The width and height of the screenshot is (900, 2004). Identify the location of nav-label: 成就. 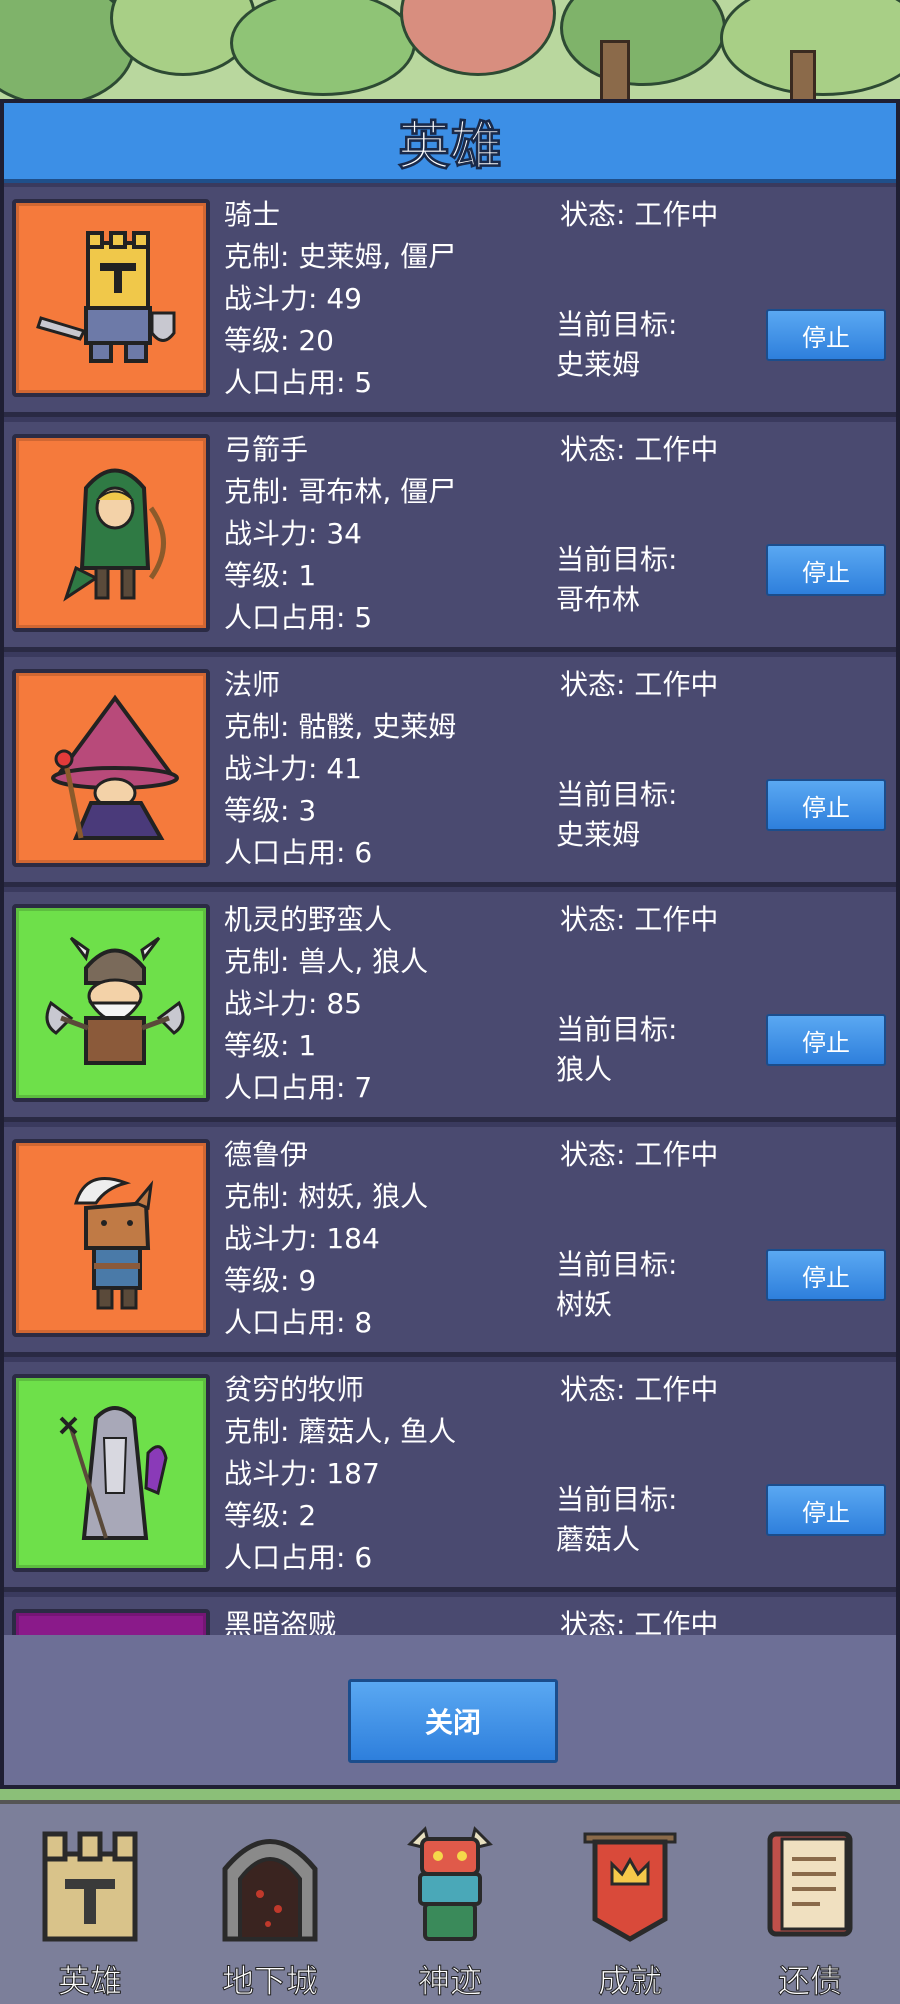
(629, 1981).